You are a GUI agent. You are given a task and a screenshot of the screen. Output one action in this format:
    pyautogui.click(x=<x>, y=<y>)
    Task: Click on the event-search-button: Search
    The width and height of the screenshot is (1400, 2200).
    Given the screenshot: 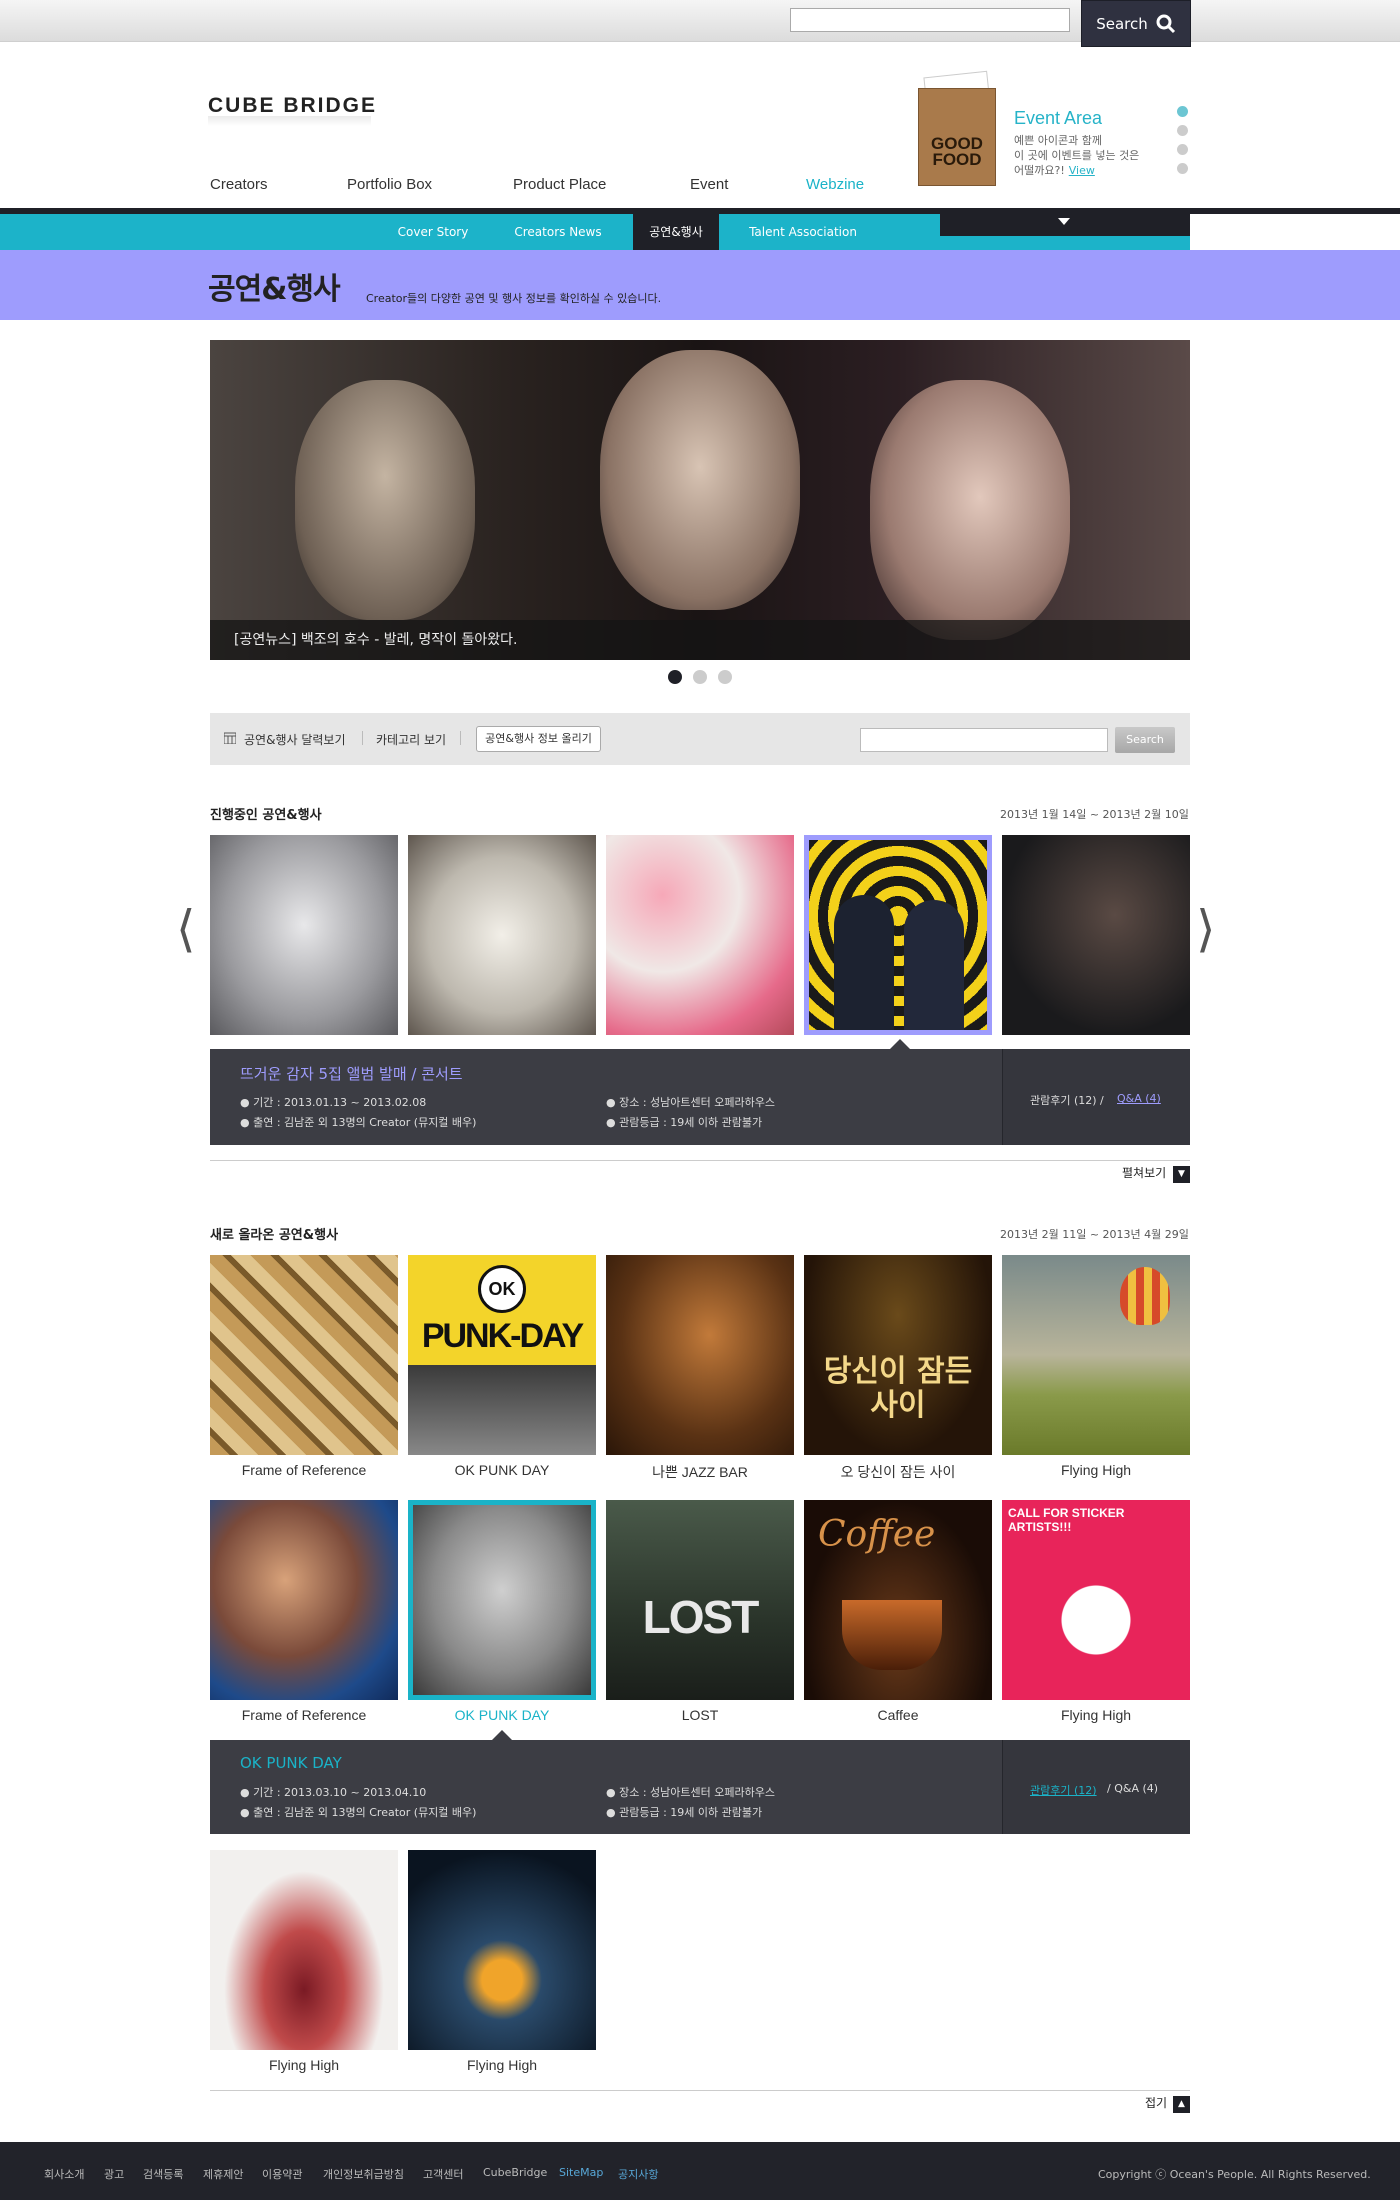 What is the action you would take?
    pyautogui.click(x=1145, y=740)
    